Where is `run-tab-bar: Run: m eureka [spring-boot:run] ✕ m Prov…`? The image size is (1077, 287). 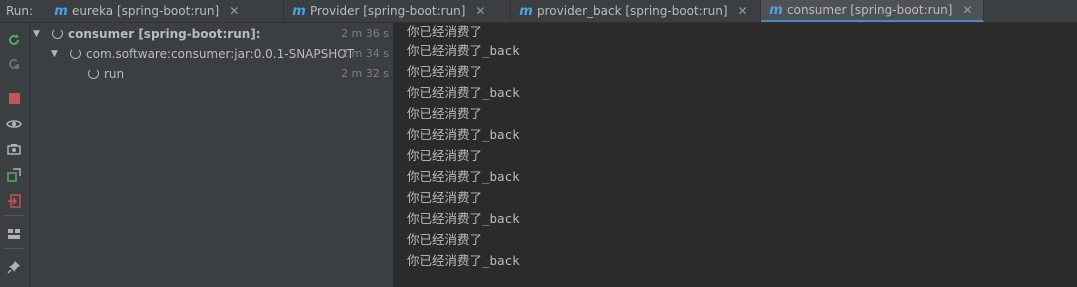
run-tab-bar: Run: m eureka [spring-boot:run] ✕ m Prov… is located at coordinates (538, 11).